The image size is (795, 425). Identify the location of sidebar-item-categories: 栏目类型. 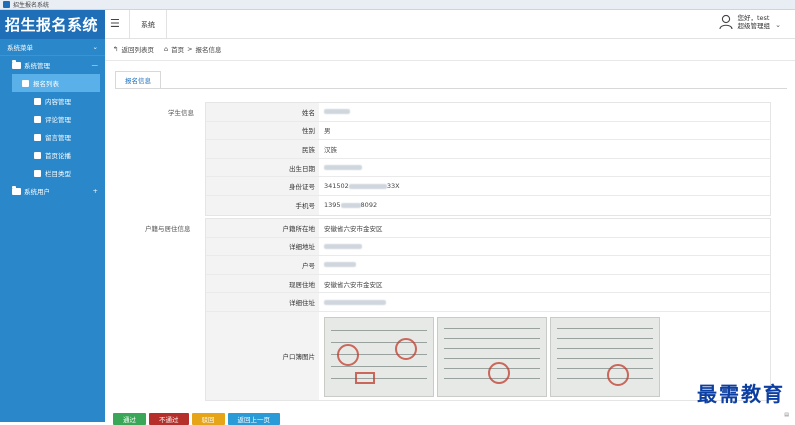
(56, 173).